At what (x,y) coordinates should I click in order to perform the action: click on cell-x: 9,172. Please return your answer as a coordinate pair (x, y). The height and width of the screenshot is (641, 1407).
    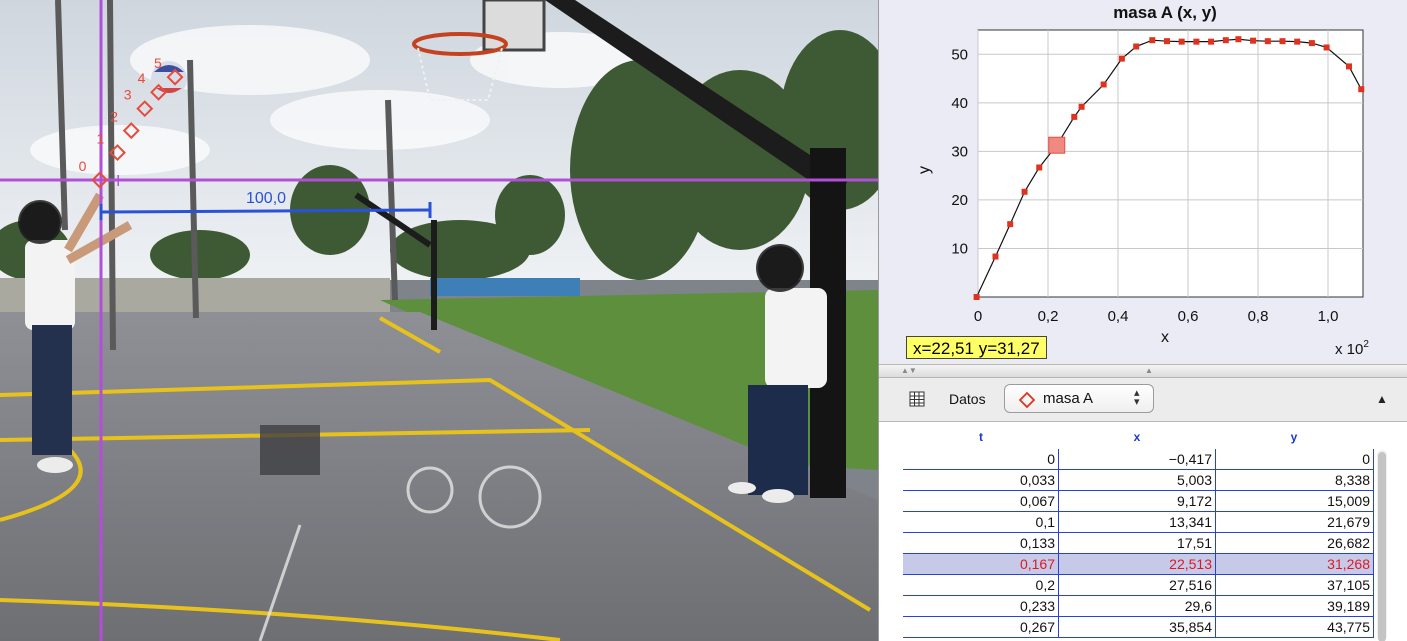
    Looking at the image, I should click on (1137, 501).